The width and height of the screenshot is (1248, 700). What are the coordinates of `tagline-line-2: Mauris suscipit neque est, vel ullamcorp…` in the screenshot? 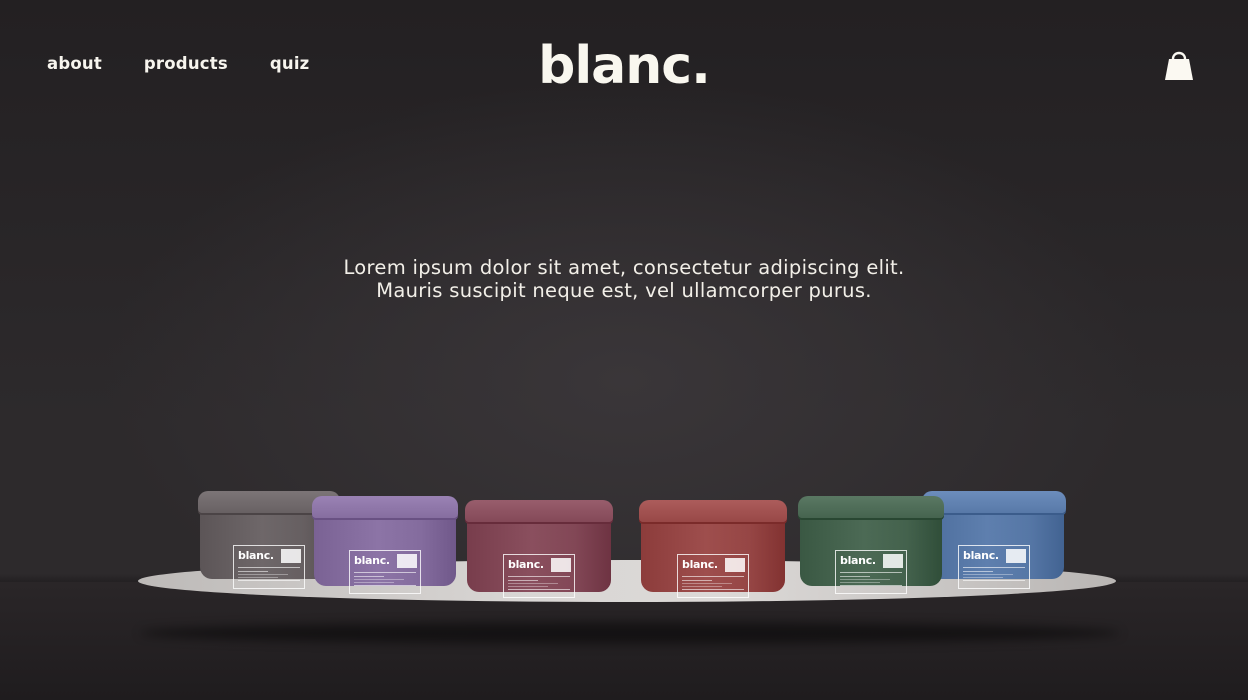 It's located at (624, 290).